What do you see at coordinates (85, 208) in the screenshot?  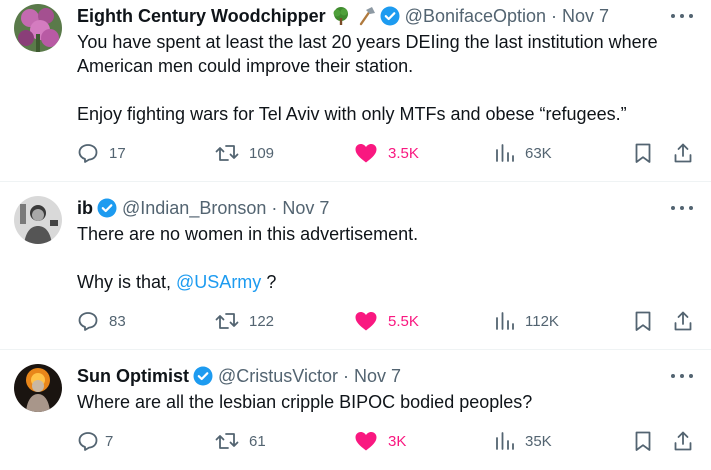 I see `author-name: ib` at bounding box center [85, 208].